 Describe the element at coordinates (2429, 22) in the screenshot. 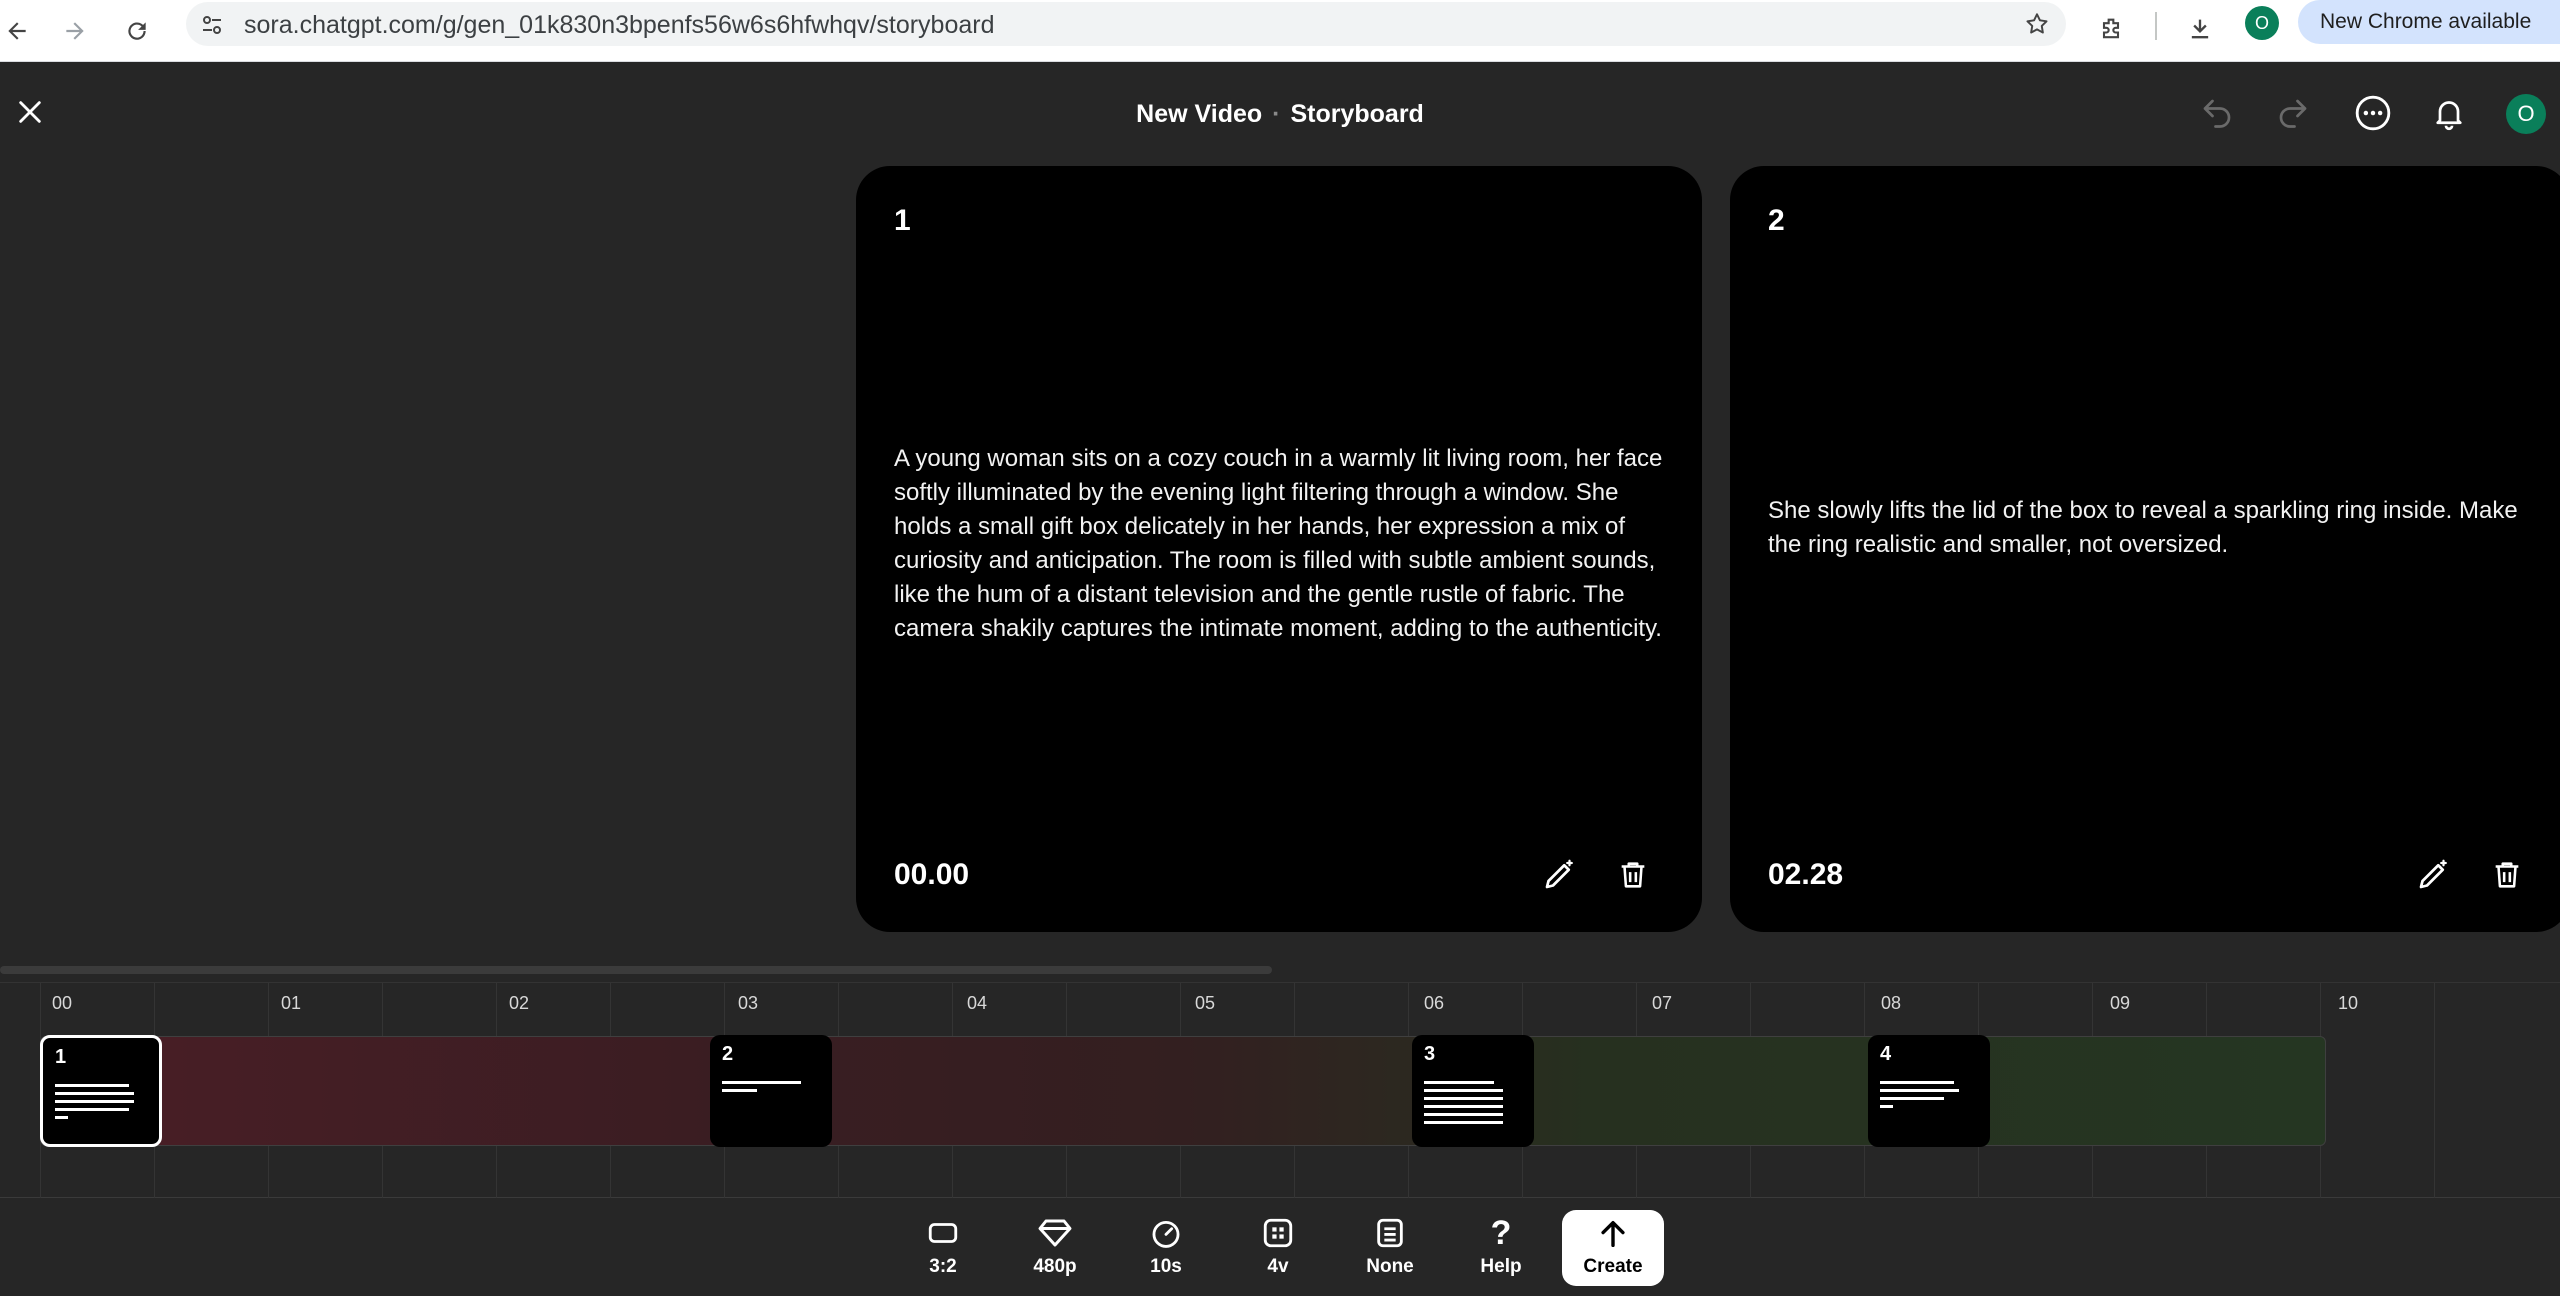

I see `new-chrome-available-button: New Chrome available` at that location.